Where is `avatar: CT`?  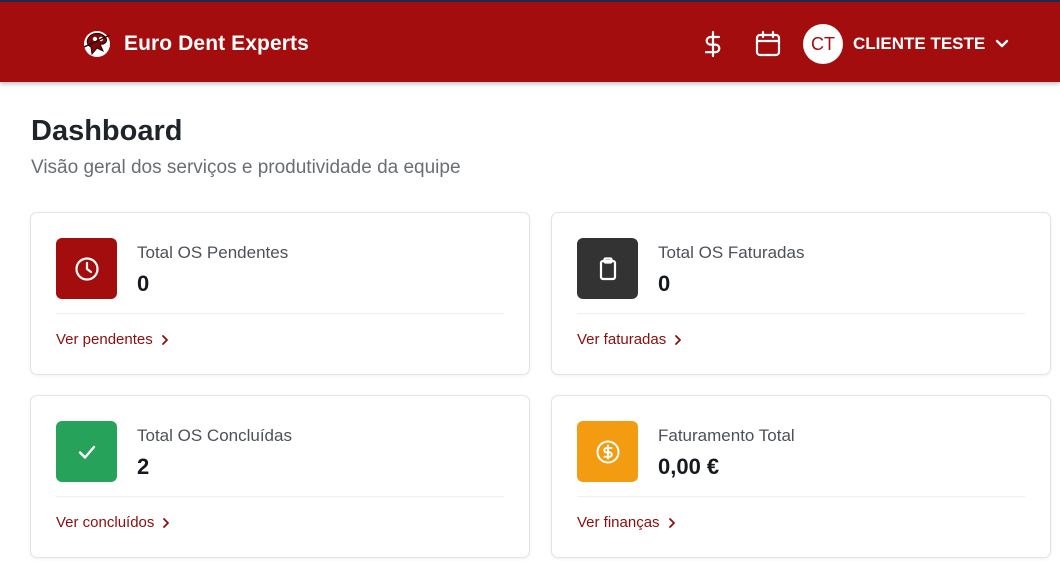
avatar: CT is located at coordinates (823, 44).